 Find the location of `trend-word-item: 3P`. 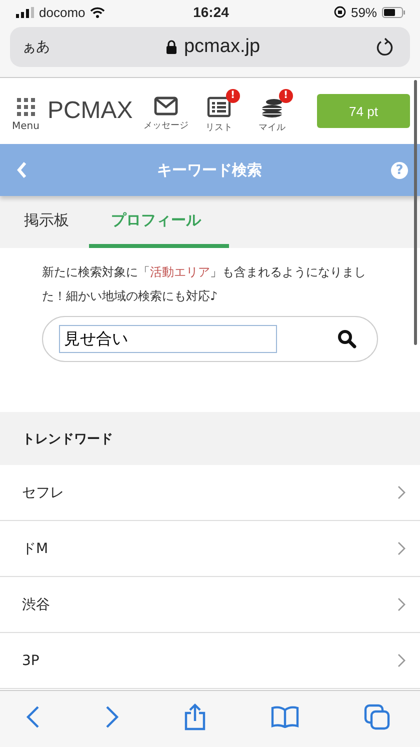

trend-word-item: 3P is located at coordinates (210, 661).